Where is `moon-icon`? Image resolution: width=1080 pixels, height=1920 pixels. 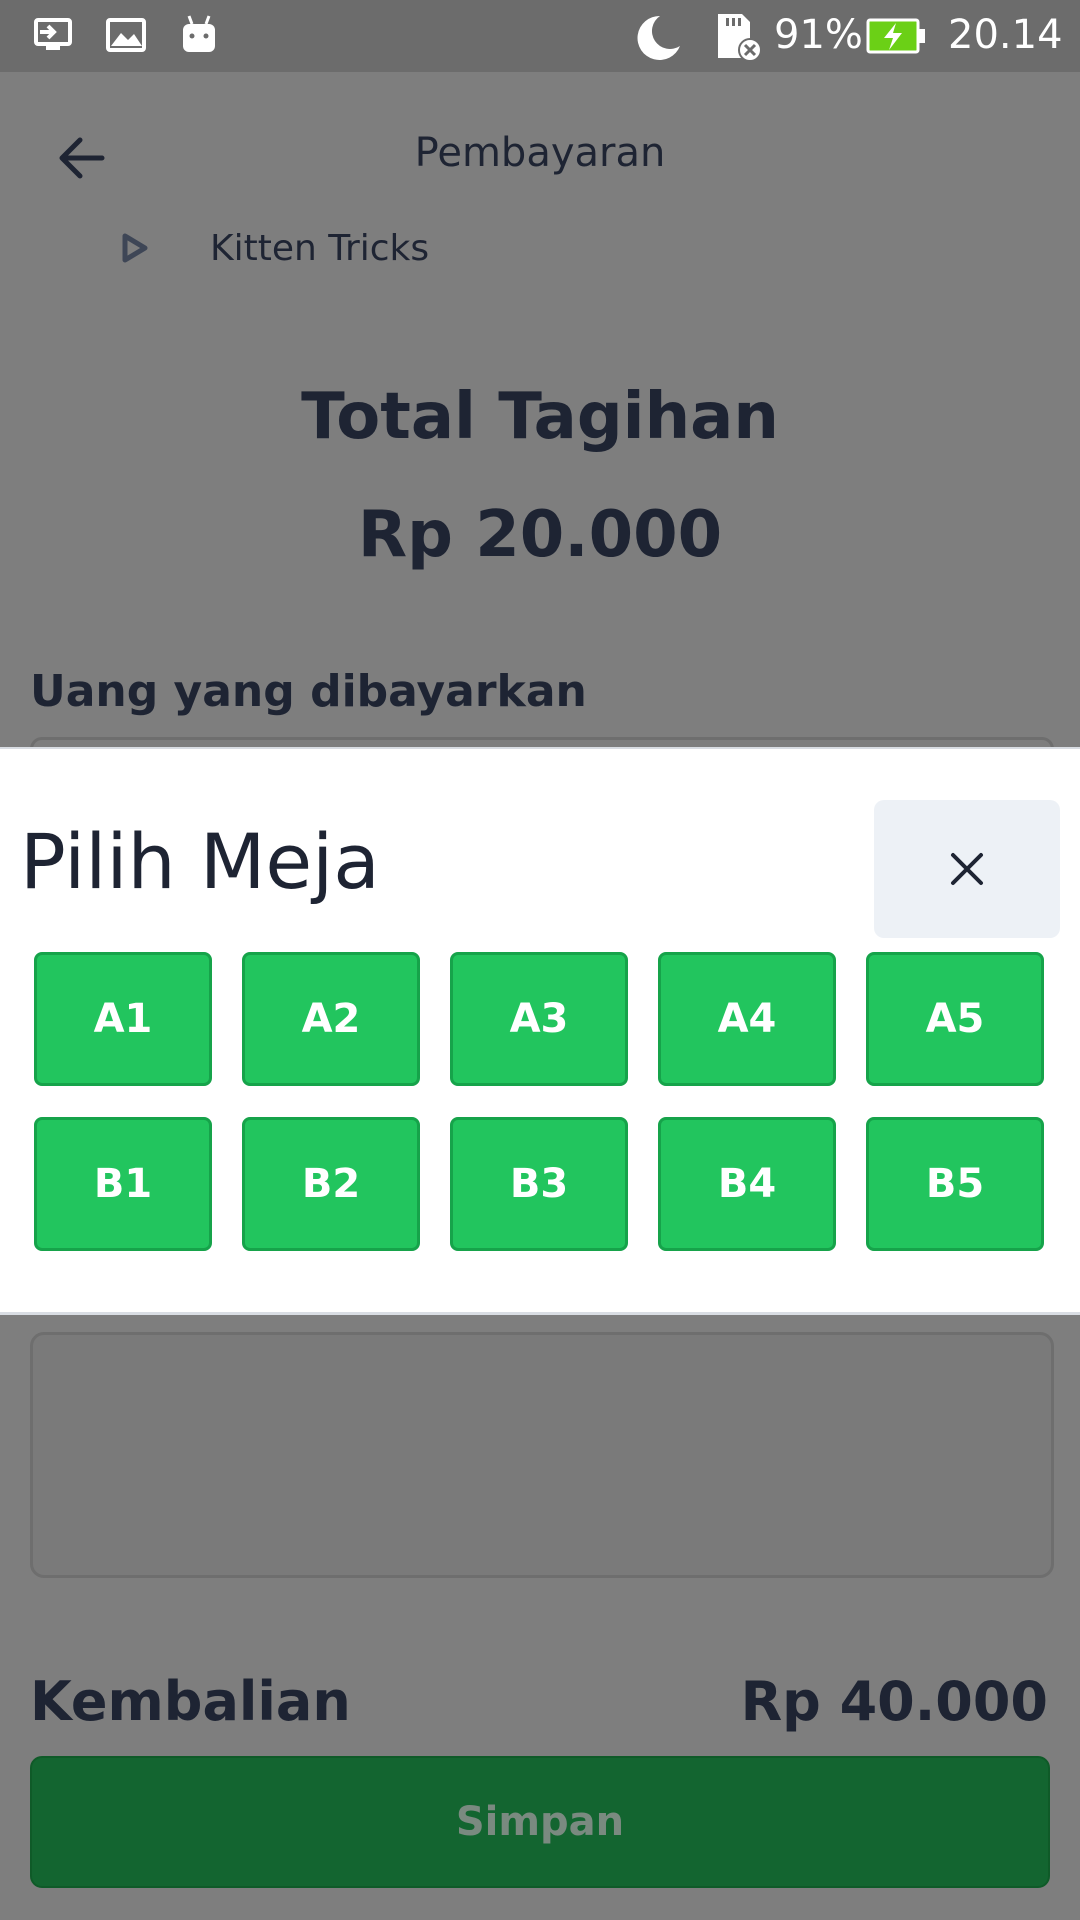
moon-icon is located at coordinates (658, 37).